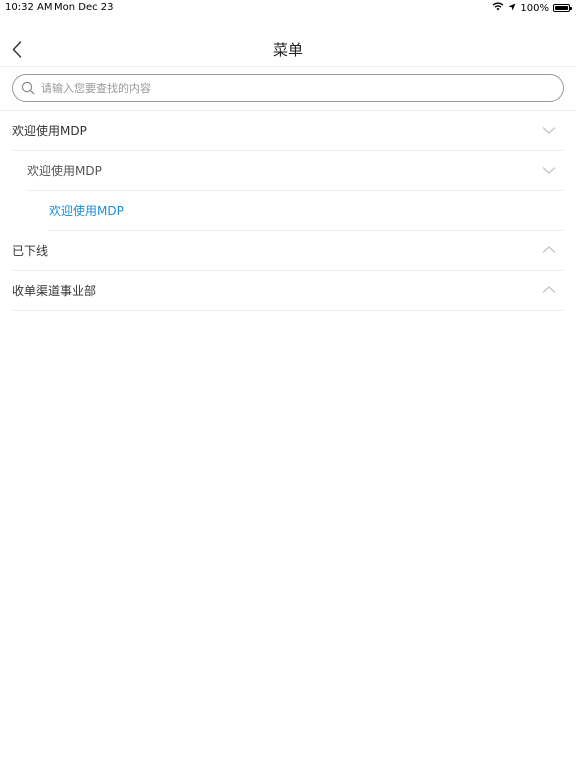  Describe the element at coordinates (288, 291) in the screenshot. I see `menu-item-acquiring-channel-dept: 收单渠道事业部` at that location.